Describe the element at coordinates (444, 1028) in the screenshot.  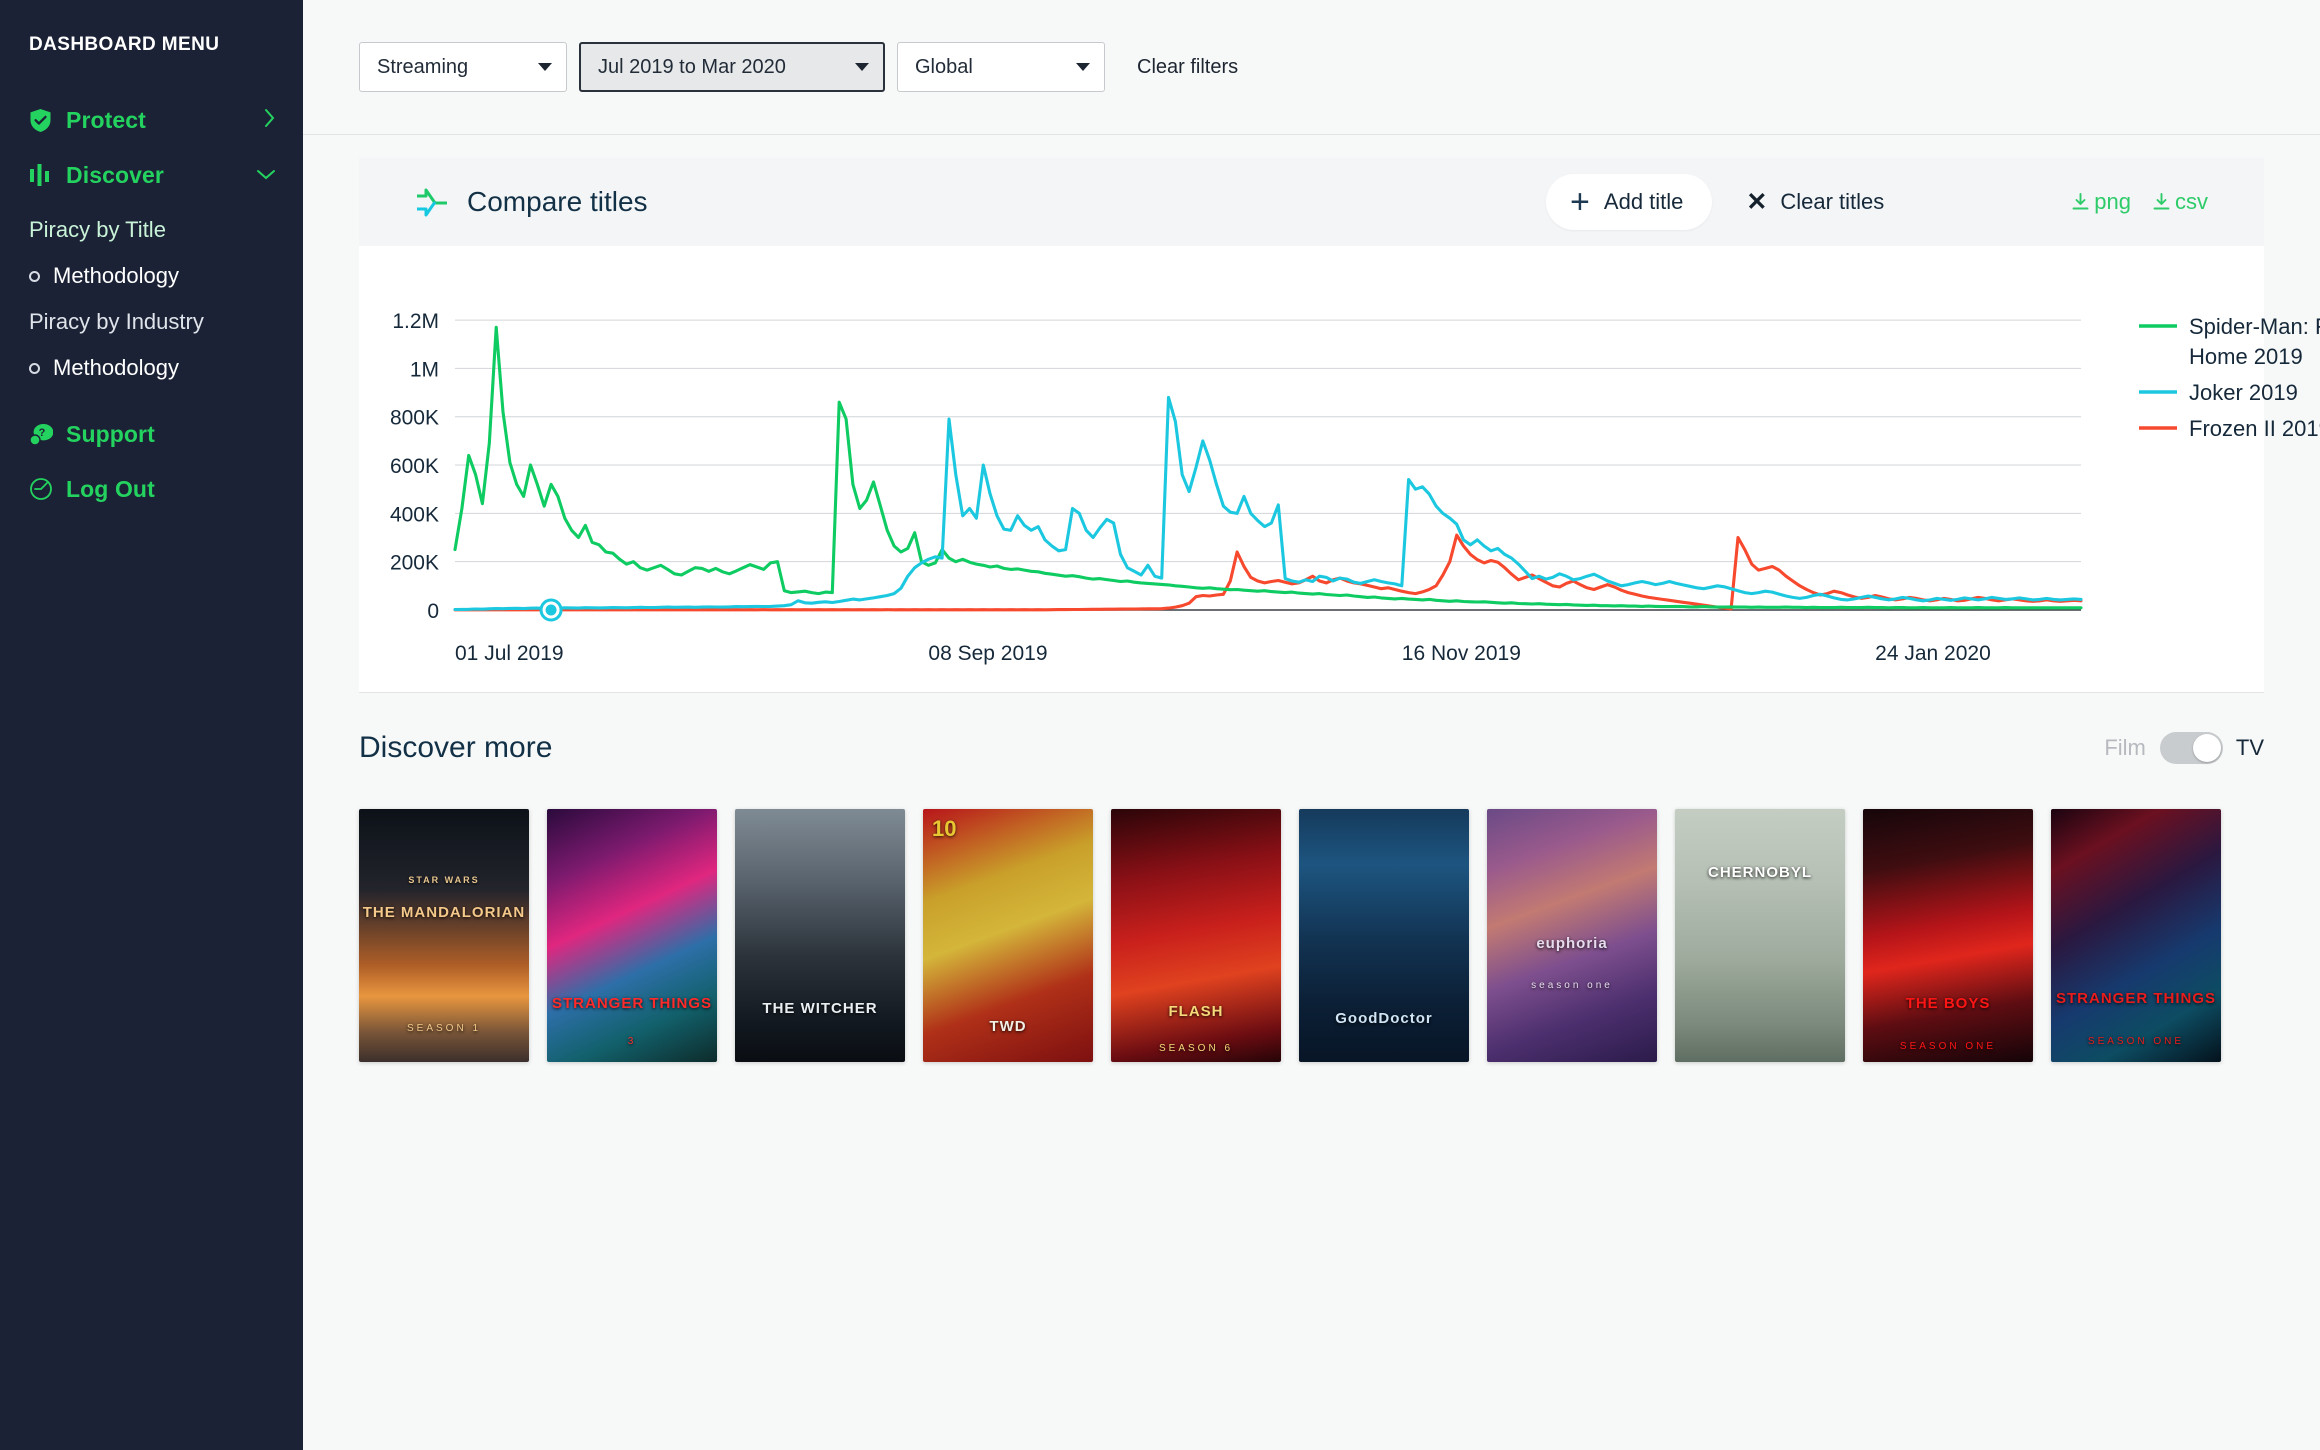
I see `poster-subtitle: SEASON 1` at that location.